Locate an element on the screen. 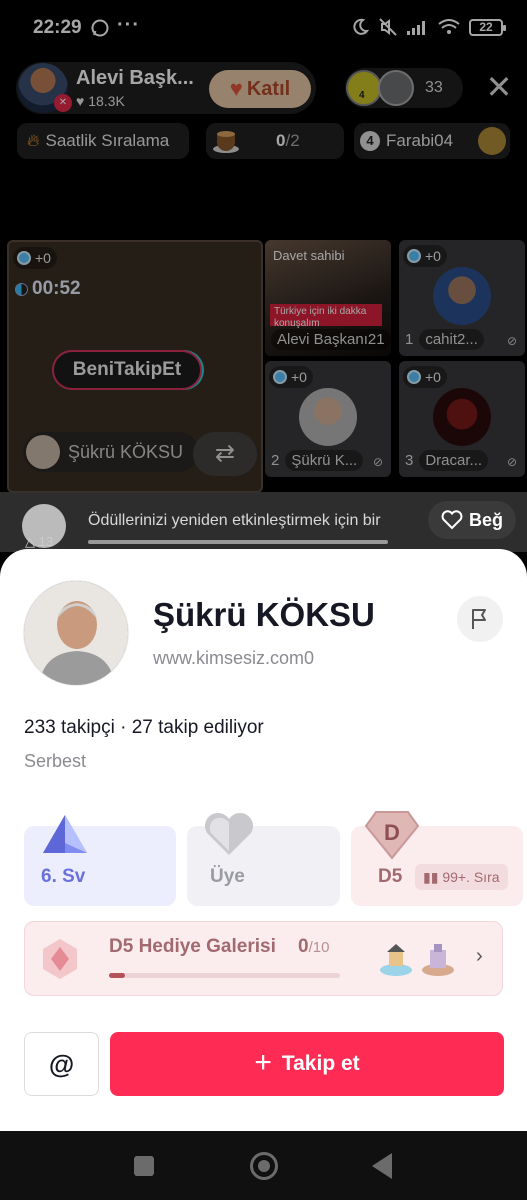 This screenshot has height=1200, width=527. guest-name: Şükrü KÖKSU is located at coordinates (126, 451).